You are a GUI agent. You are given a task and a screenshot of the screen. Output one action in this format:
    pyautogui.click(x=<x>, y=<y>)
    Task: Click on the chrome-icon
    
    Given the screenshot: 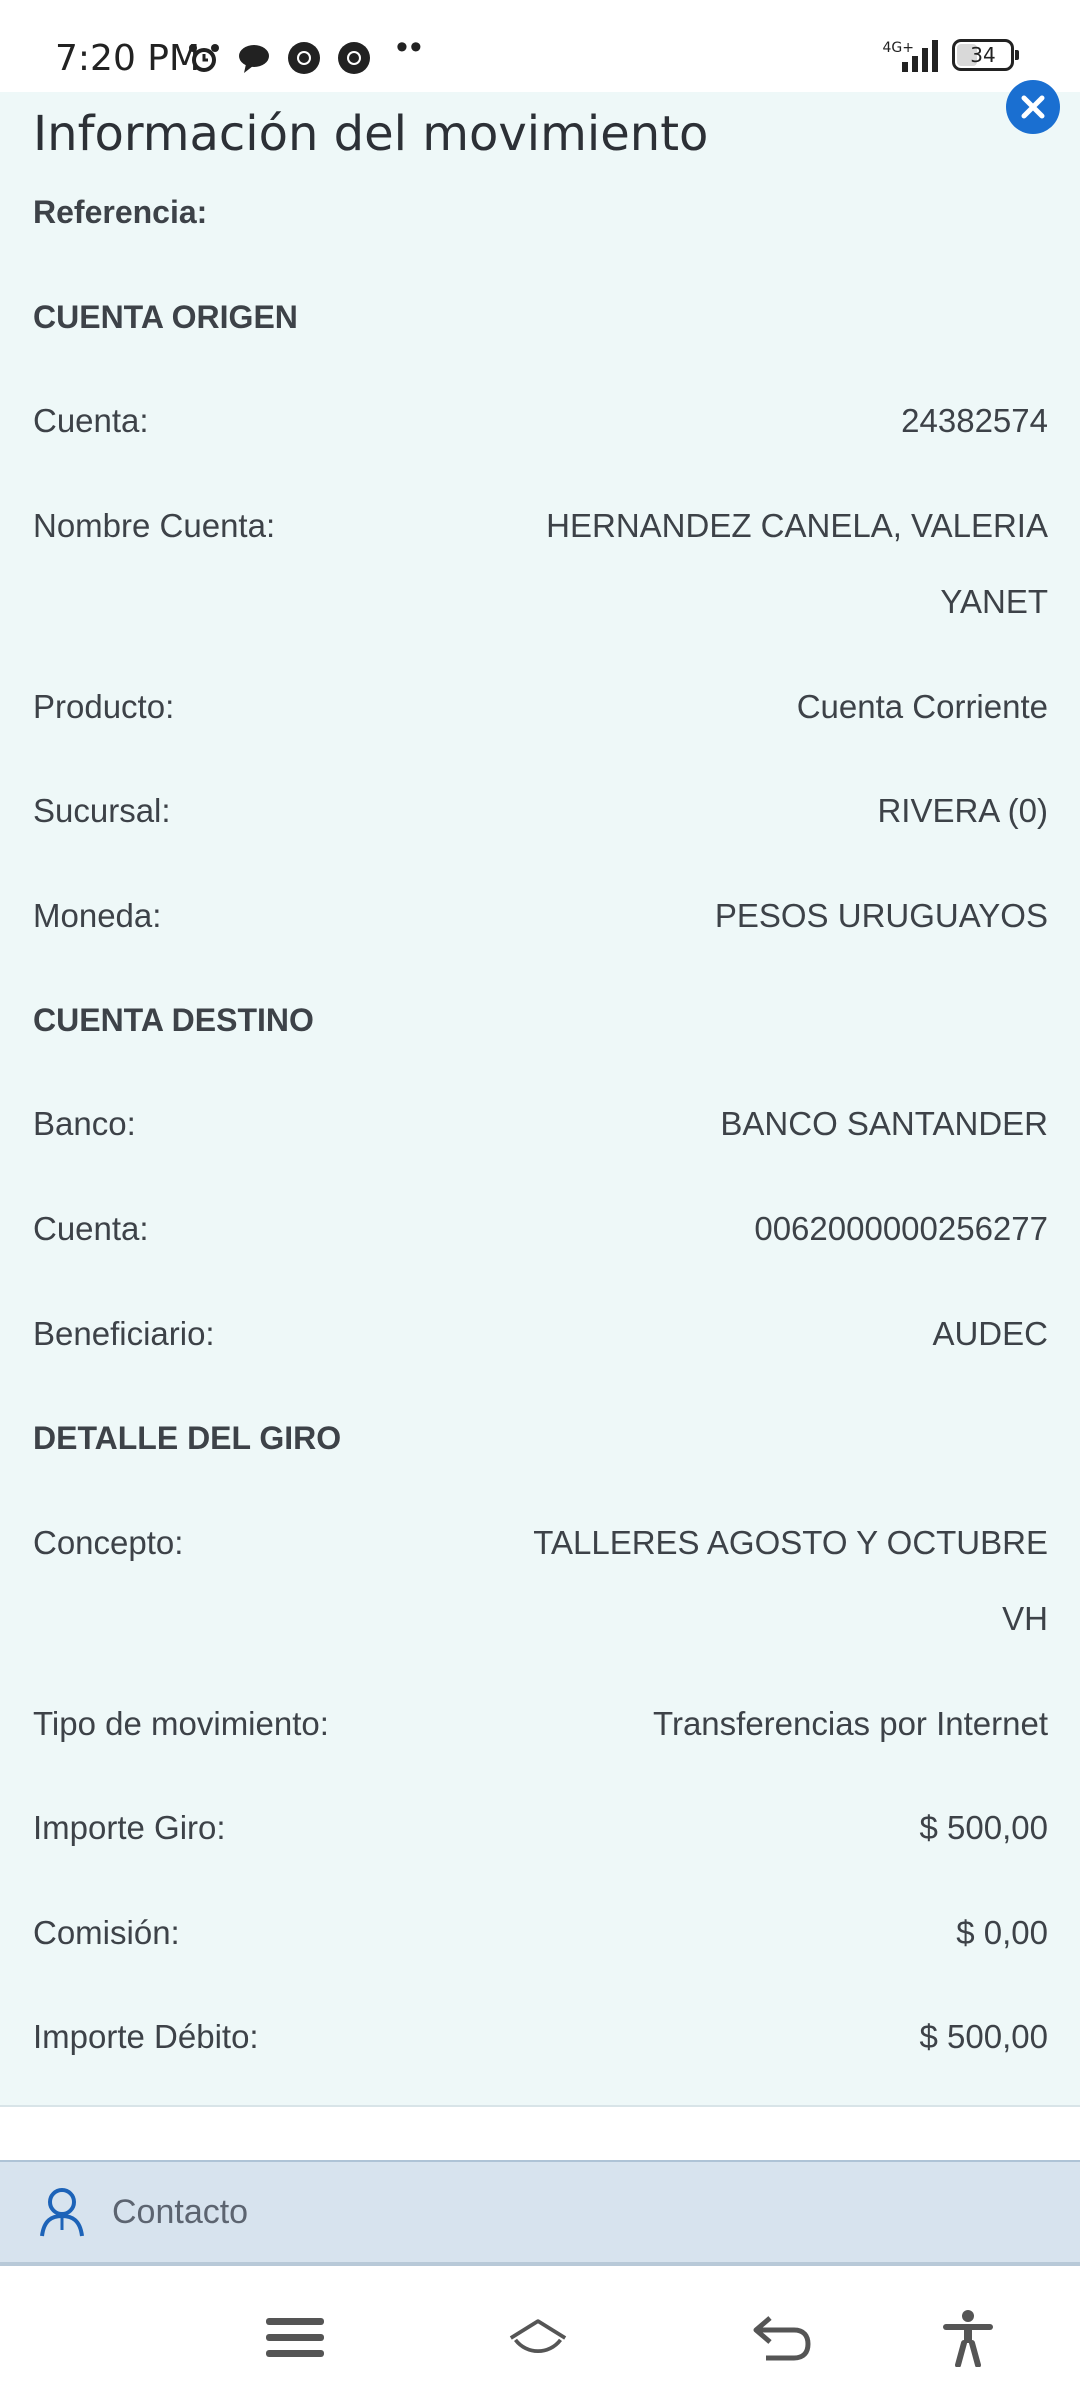 What is the action you would take?
    pyautogui.click(x=304, y=58)
    